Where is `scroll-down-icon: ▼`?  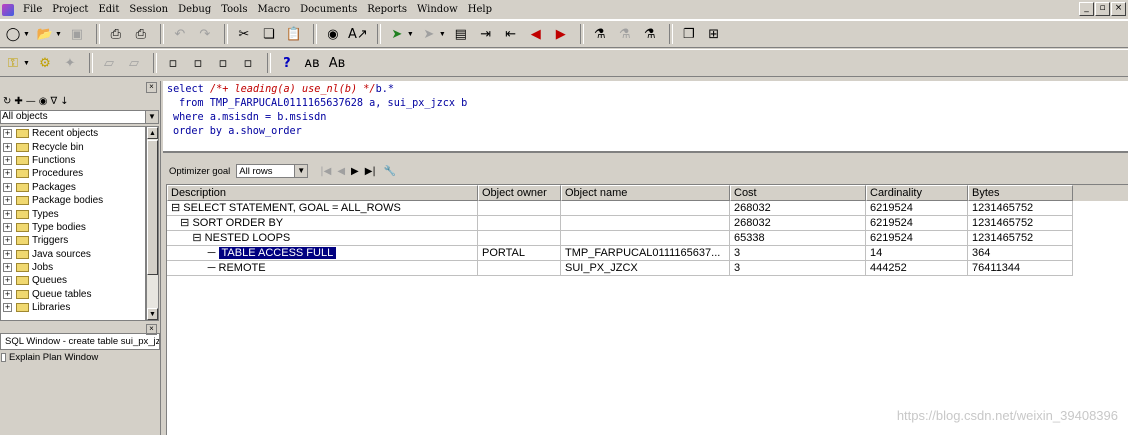
scroll-down-icon: ▼ is located at coordinates (152, 314).